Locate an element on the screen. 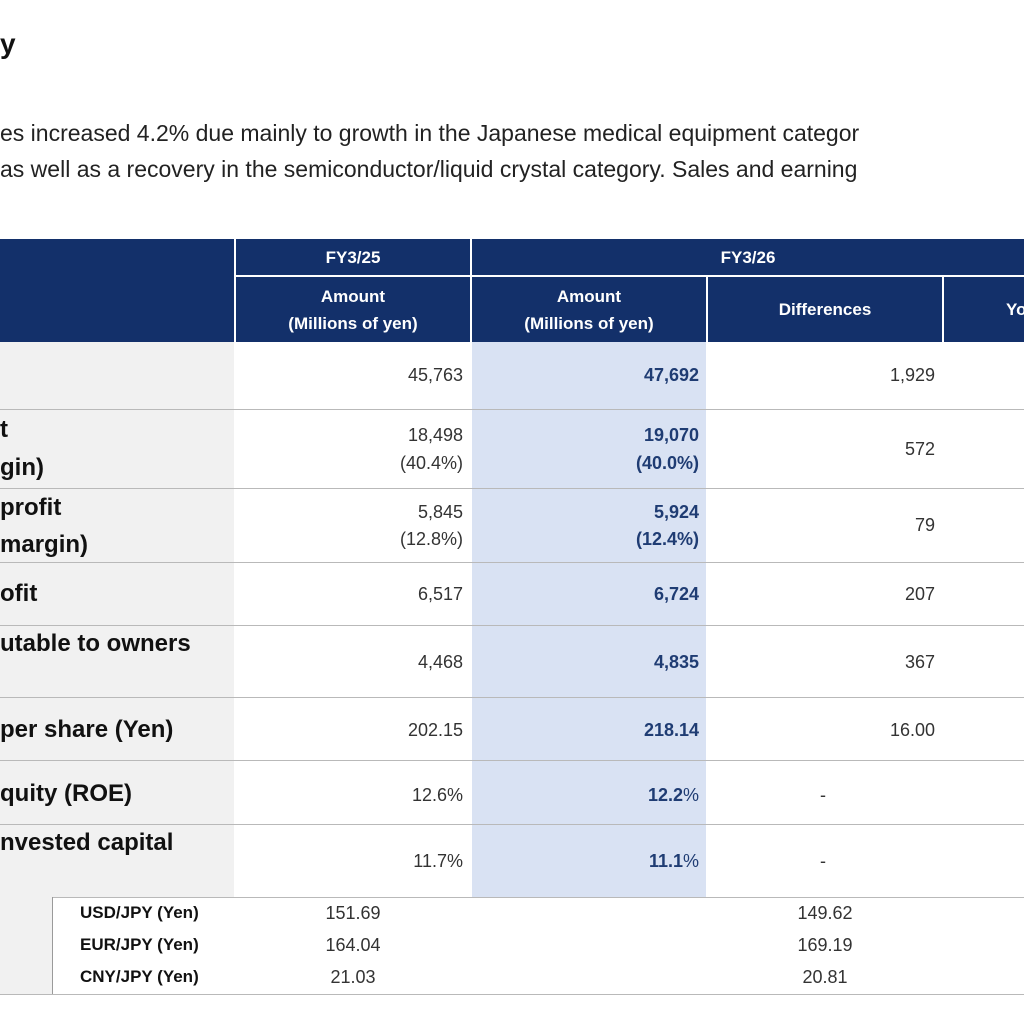 Image resolution: width=1024 pixels, height=1024 pixels. row-4-diff: 367 is located at coordinates (919, 662).